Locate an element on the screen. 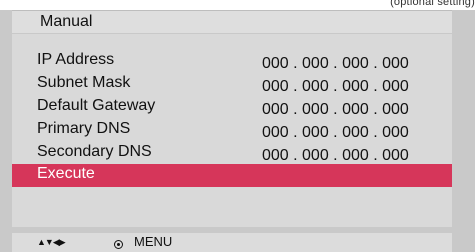 Image resolution: width=475 pixels, height=252 pixels. row-primary-dns: Primary DNS 000 . 000 . 000 . 000 is located at coordinates (232, 130).